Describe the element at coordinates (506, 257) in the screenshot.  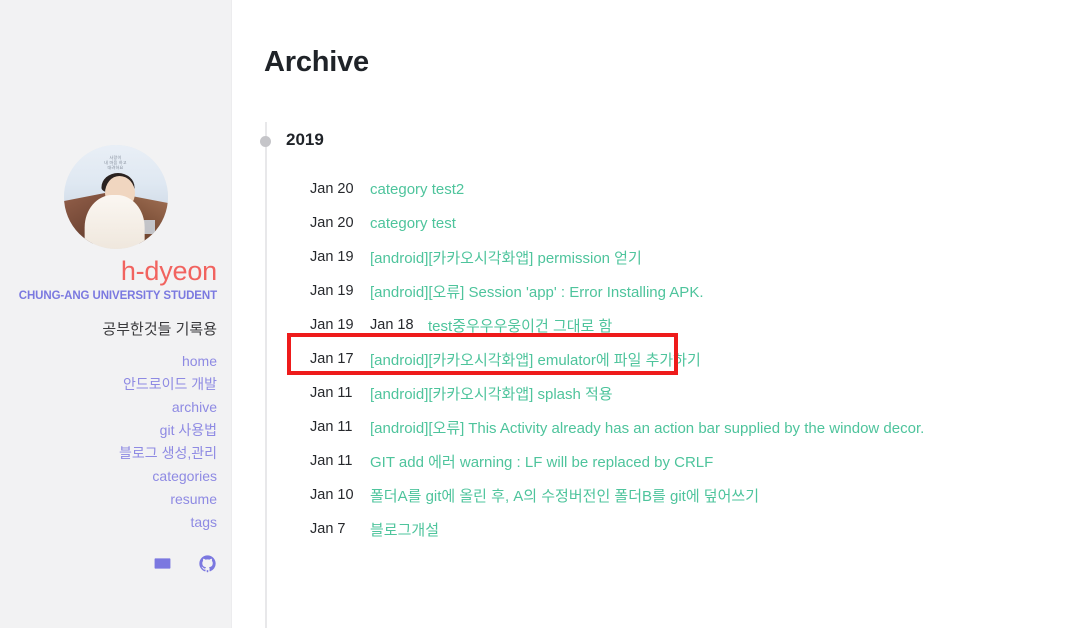
I see `post-title-link: [android][카카오시각화앱] permission 얻기` at that location.